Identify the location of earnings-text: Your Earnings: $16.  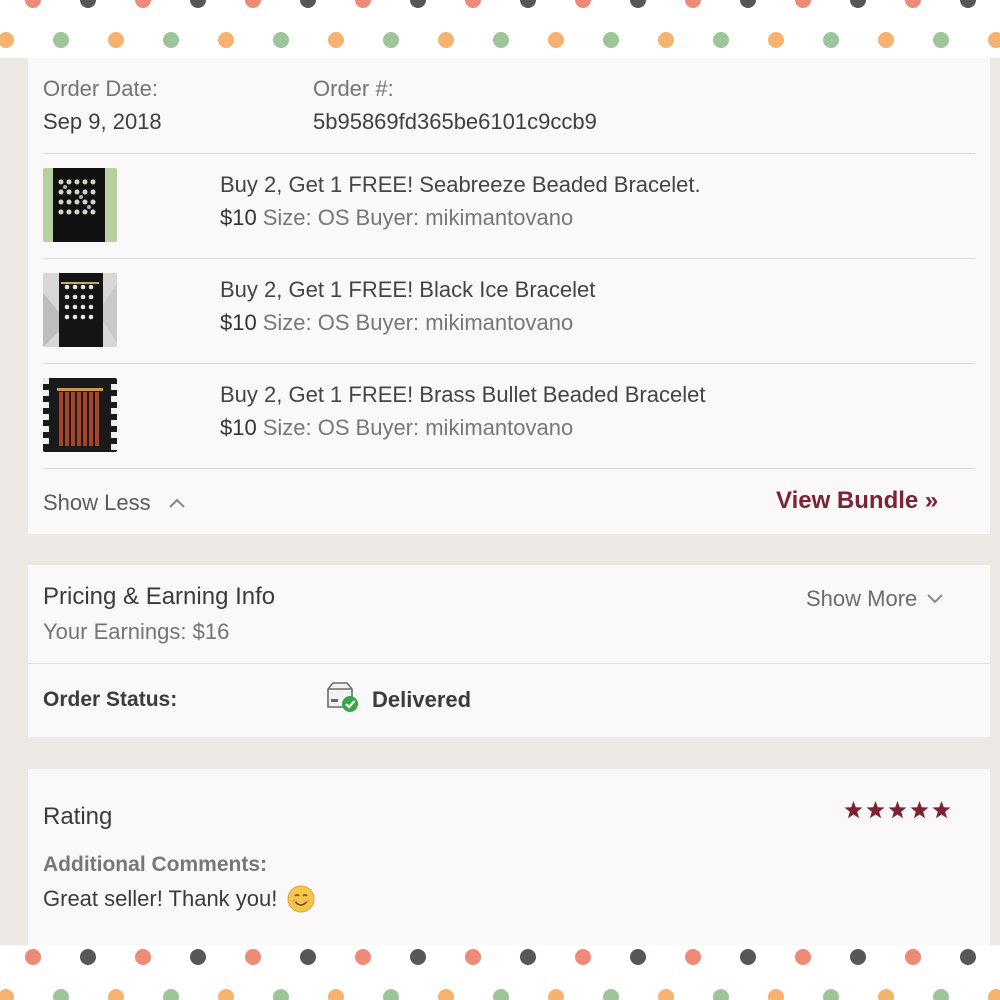
(136, 631).